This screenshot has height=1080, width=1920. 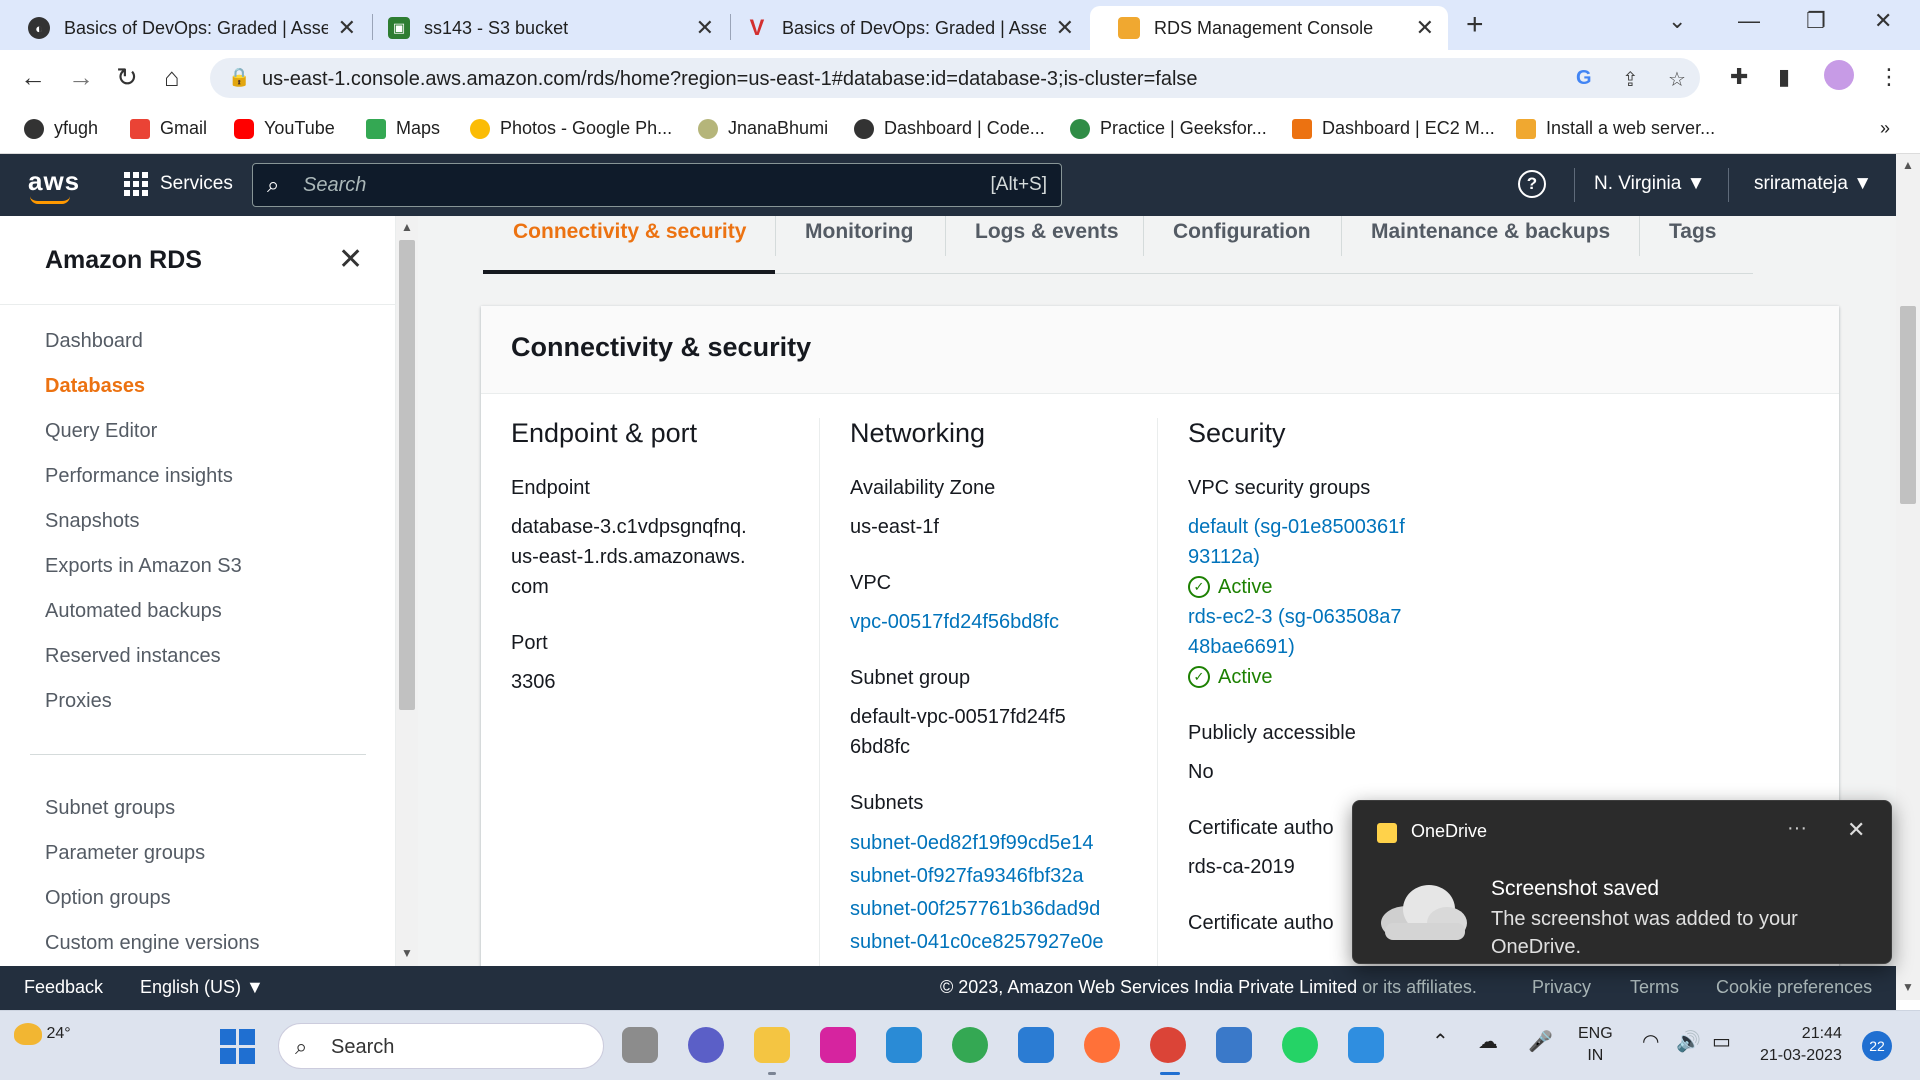 I want to click on whatsapp-icon, so click(x=1300, y=1045).